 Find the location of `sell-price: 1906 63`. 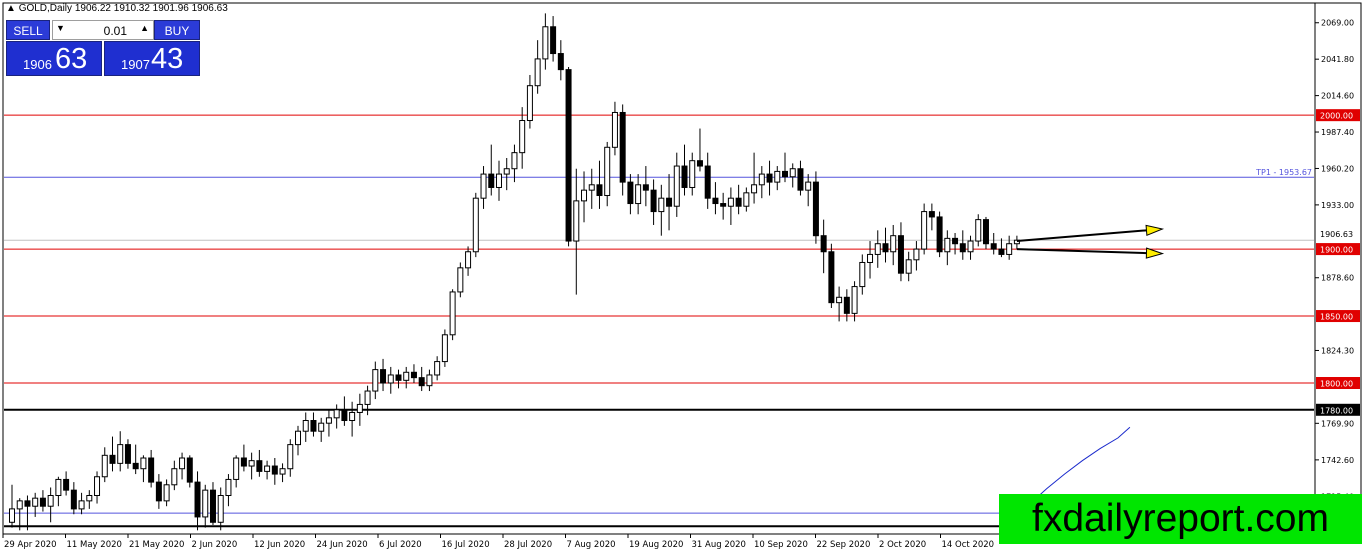

sell-price: 1906 63 is located at coordinates (54, 58).